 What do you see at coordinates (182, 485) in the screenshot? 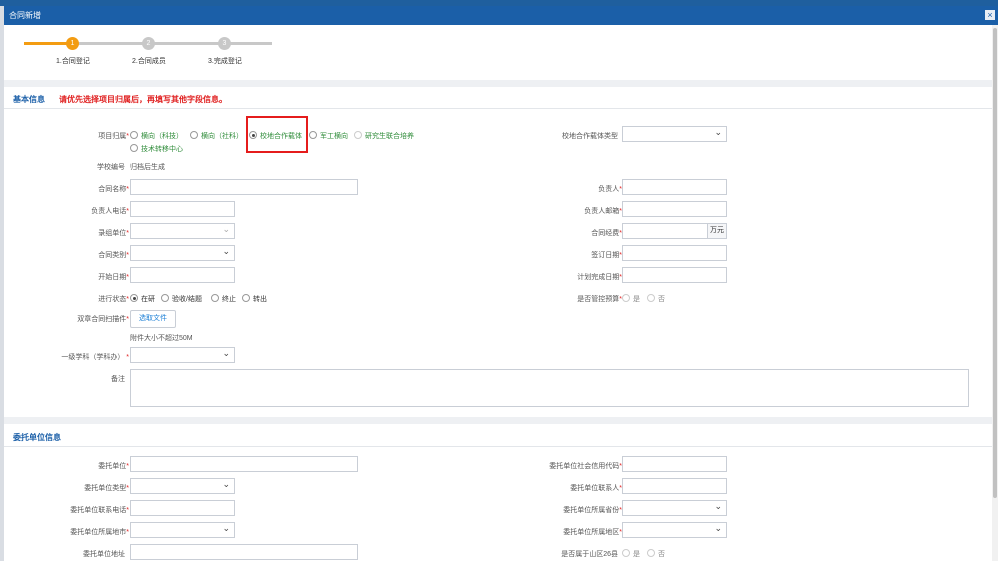
I see `client-type-select` at bounding box center [182, 485].